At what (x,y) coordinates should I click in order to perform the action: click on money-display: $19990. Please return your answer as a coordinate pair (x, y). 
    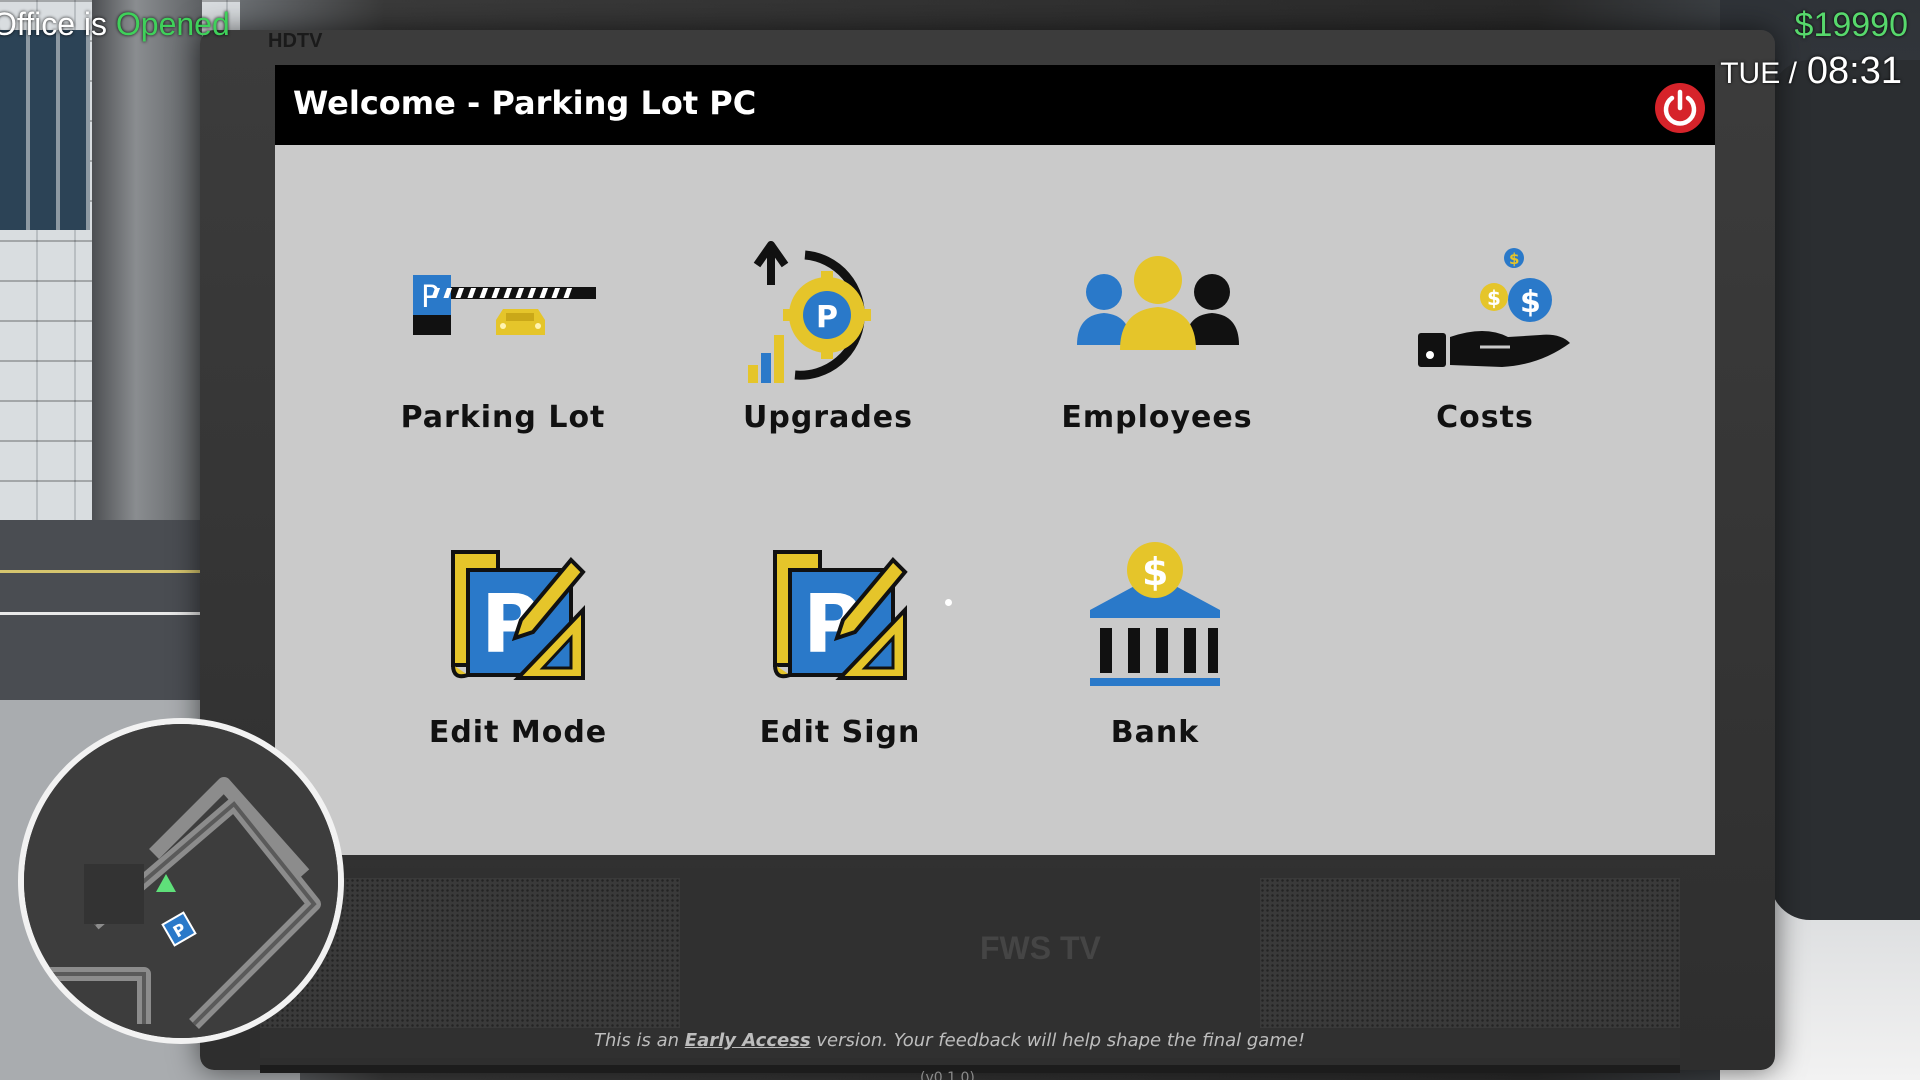
    Looking at the image, I should click on (1851, 25).